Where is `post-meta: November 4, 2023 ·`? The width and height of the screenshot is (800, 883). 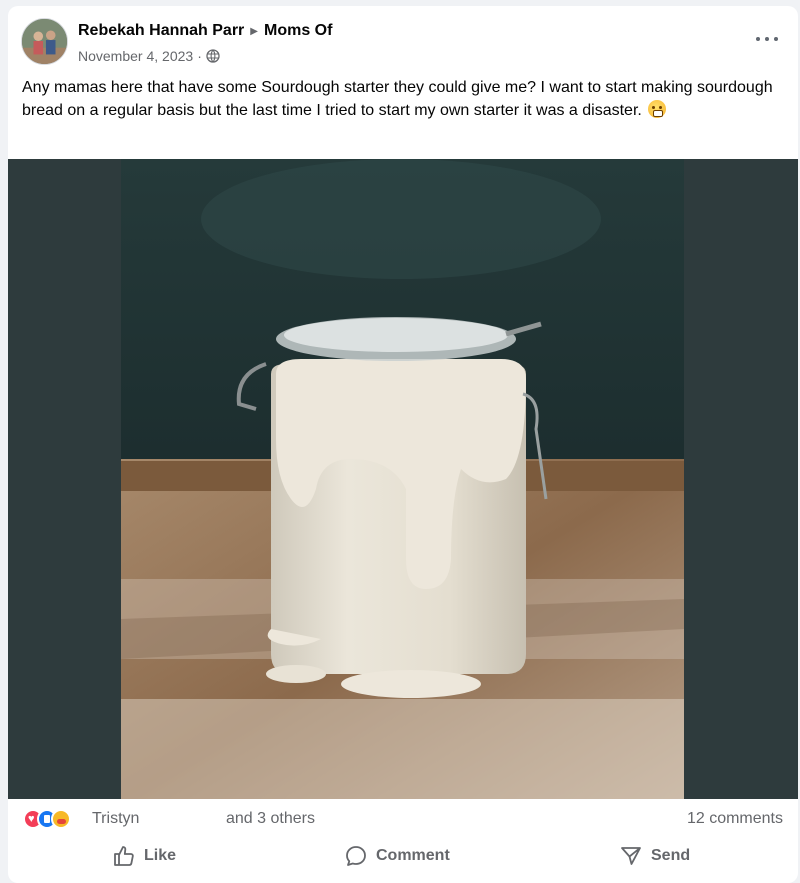
post-meta: November 4, 2023 · is located at coordinates (149, 56).